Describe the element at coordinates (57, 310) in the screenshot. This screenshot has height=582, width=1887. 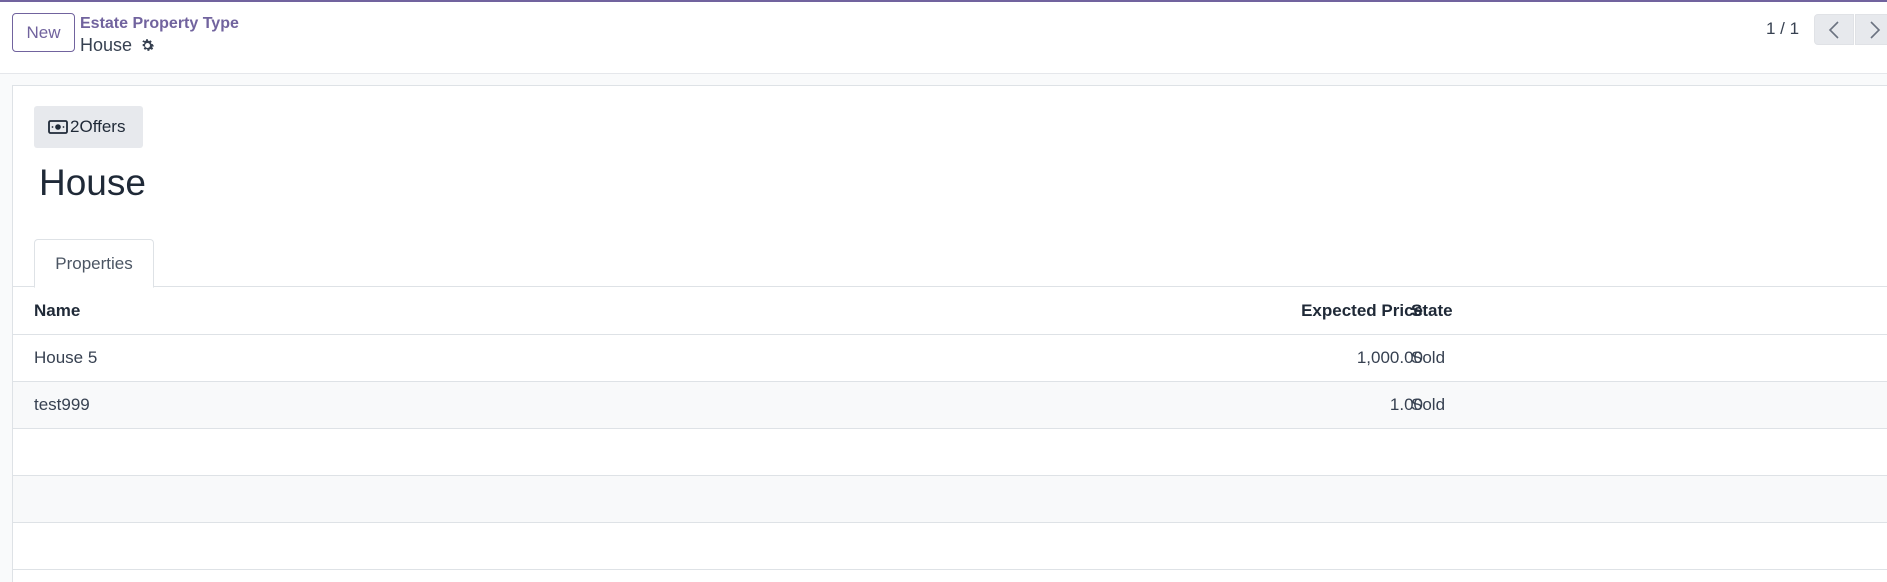
I see `column-header-name: Name` at that location.